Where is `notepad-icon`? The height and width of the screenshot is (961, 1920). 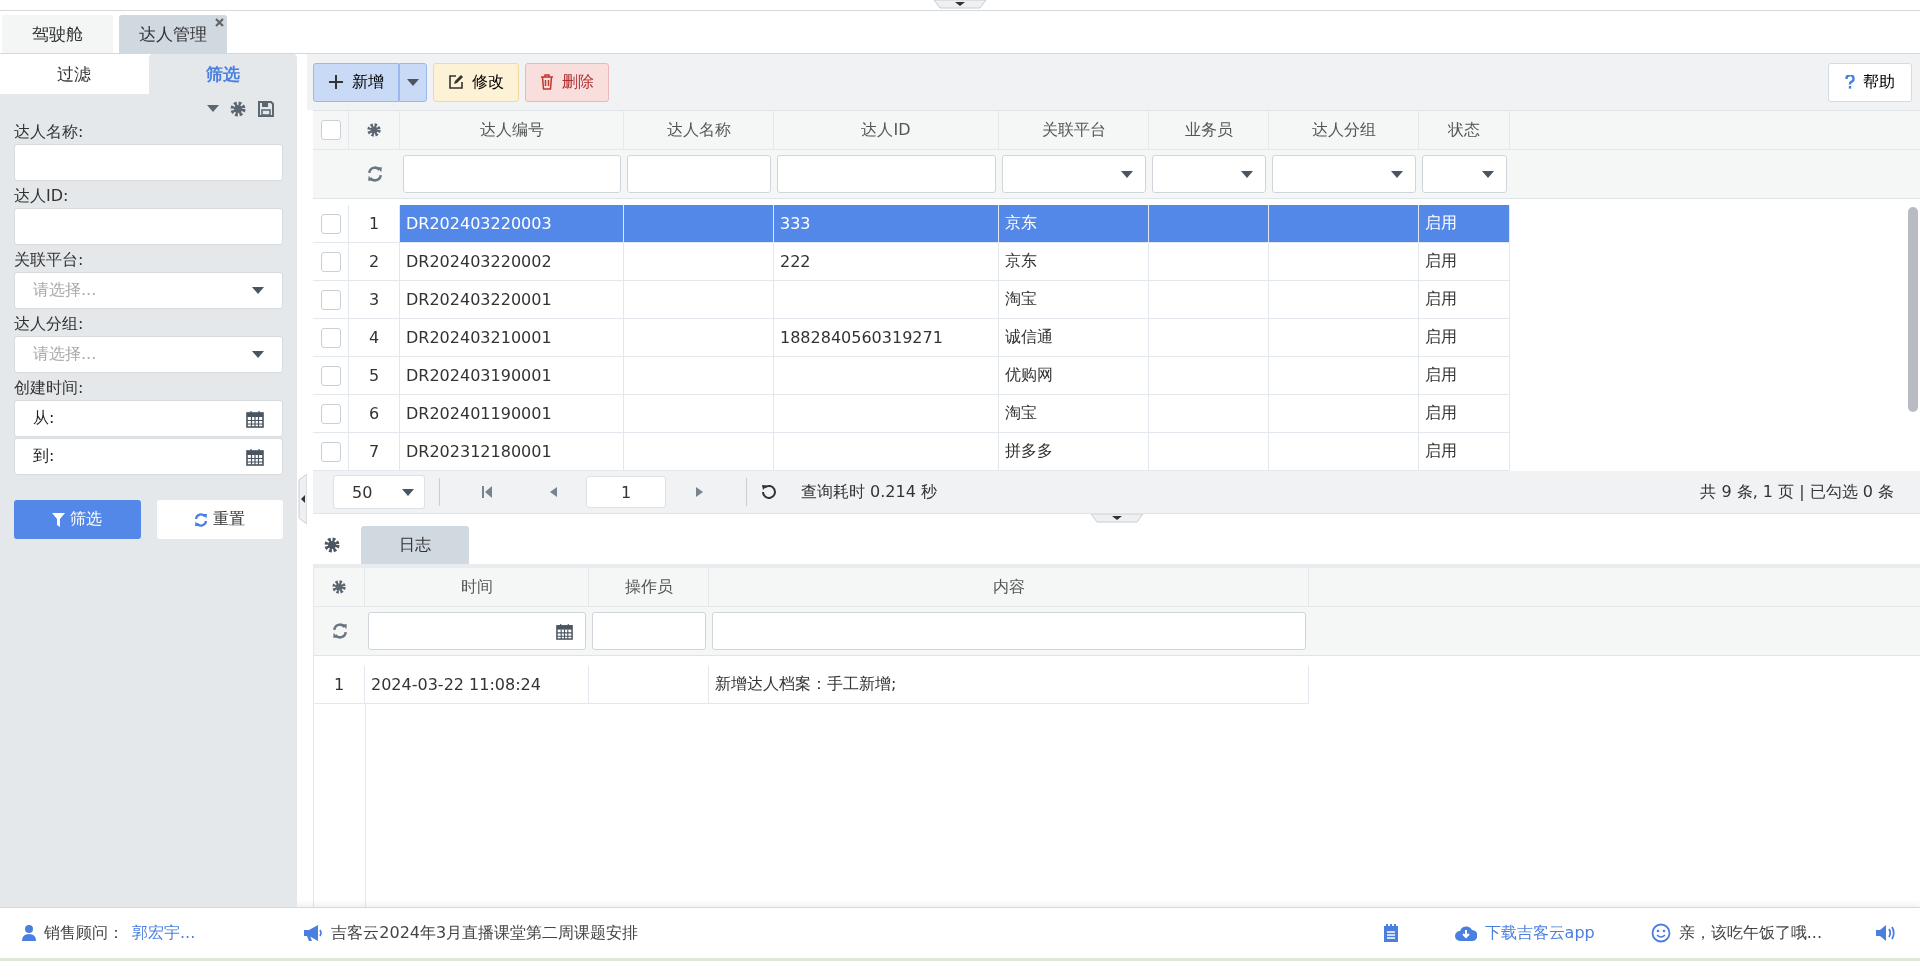
notepad-icon is located at coordinates (1390, 933).